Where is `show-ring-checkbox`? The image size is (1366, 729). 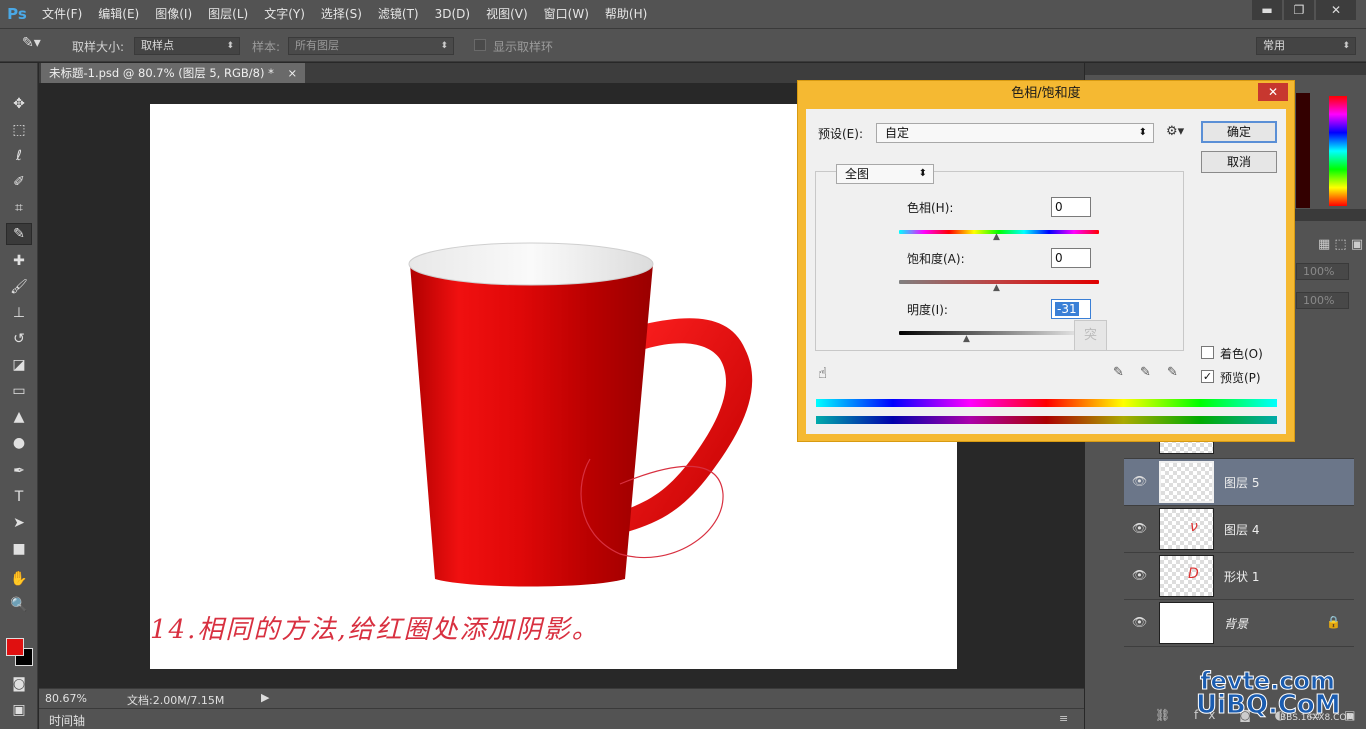
show-ring-checkbox is located at coordinates (480, 45).